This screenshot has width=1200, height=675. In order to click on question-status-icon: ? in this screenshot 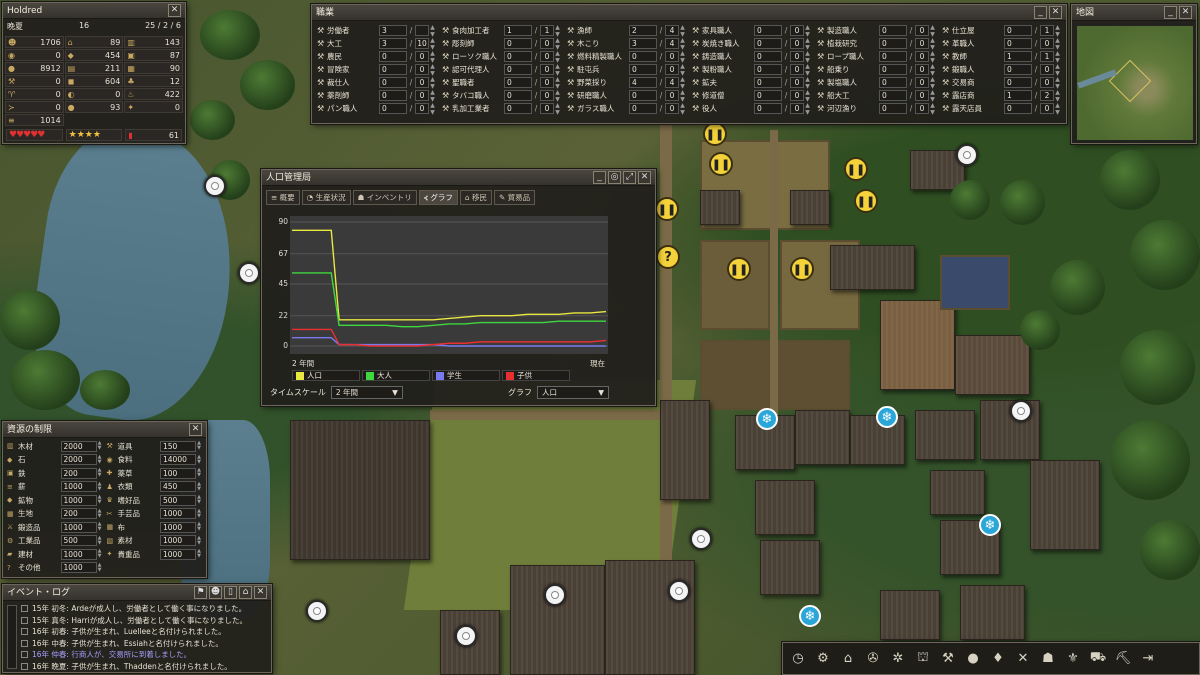, I will do `click(668, 257)`.